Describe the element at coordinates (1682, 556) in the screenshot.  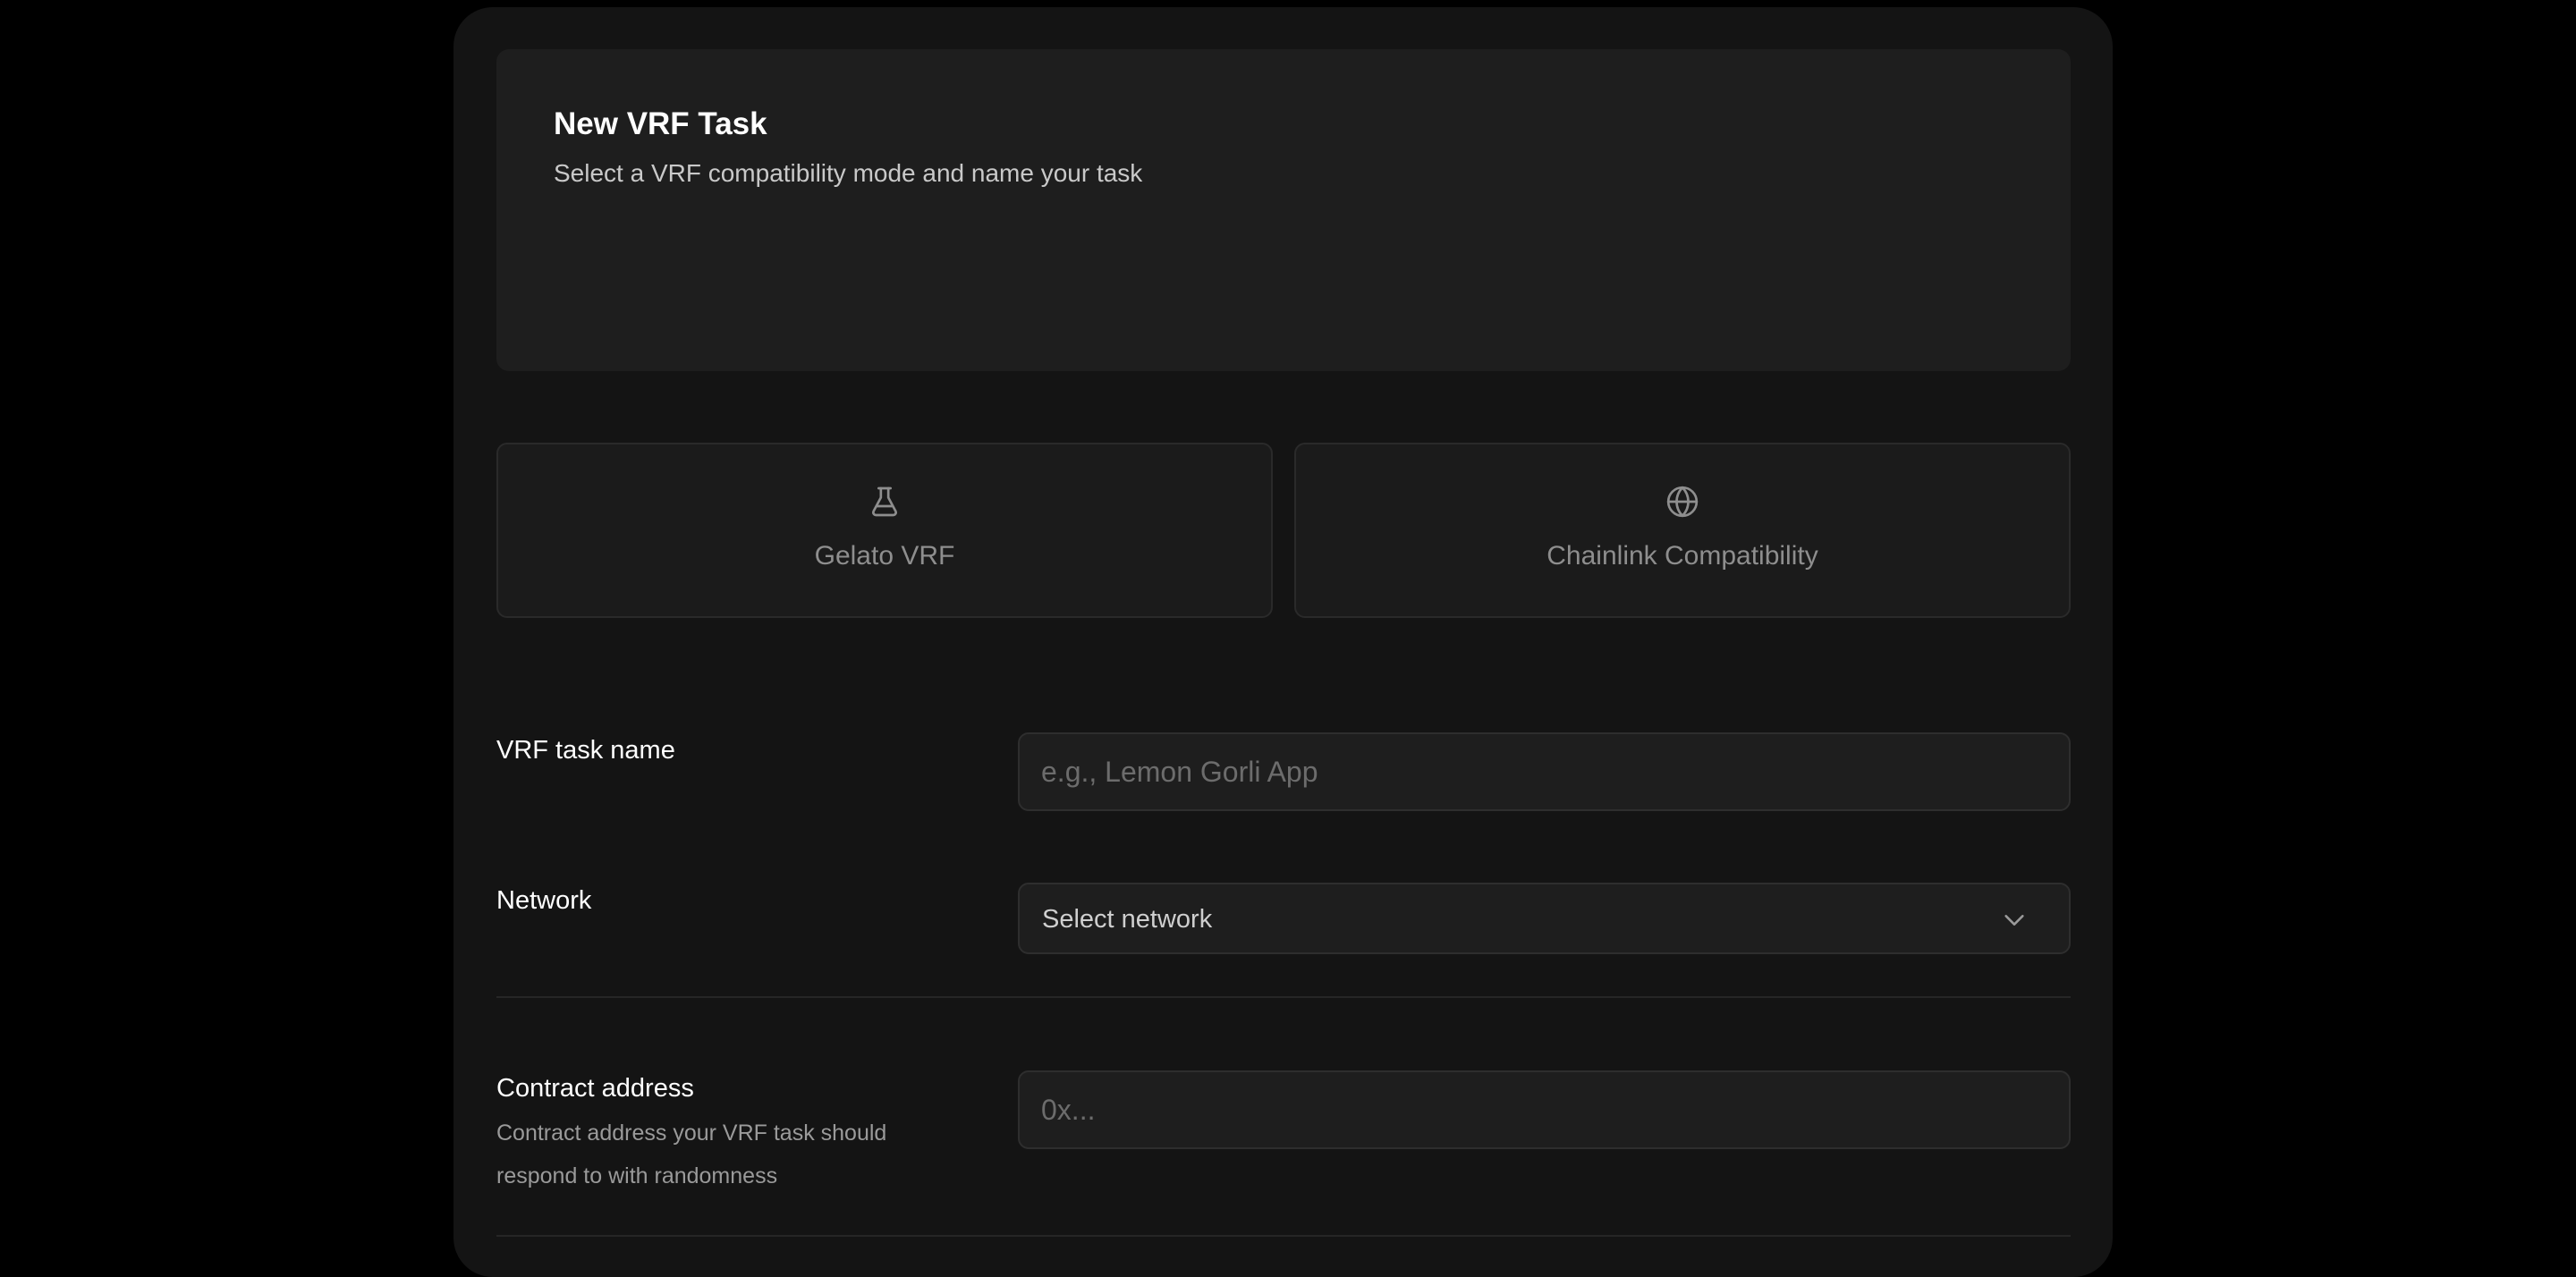
I see `mode-option-label: Chainlink Compatibility` at that location.